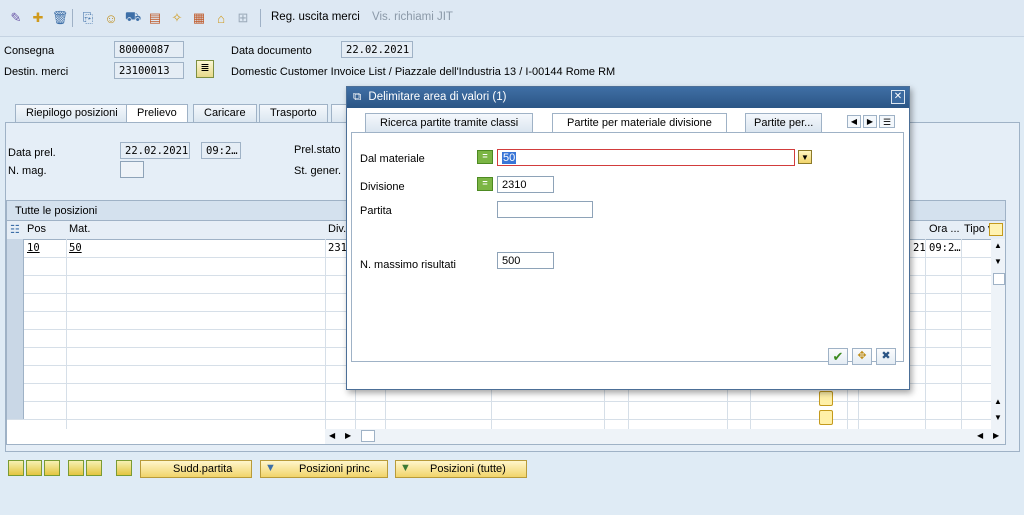  Describe the element at coordinates (886, 356) in the screenshot. I see `cancel-x-icon: ✖` at that location.